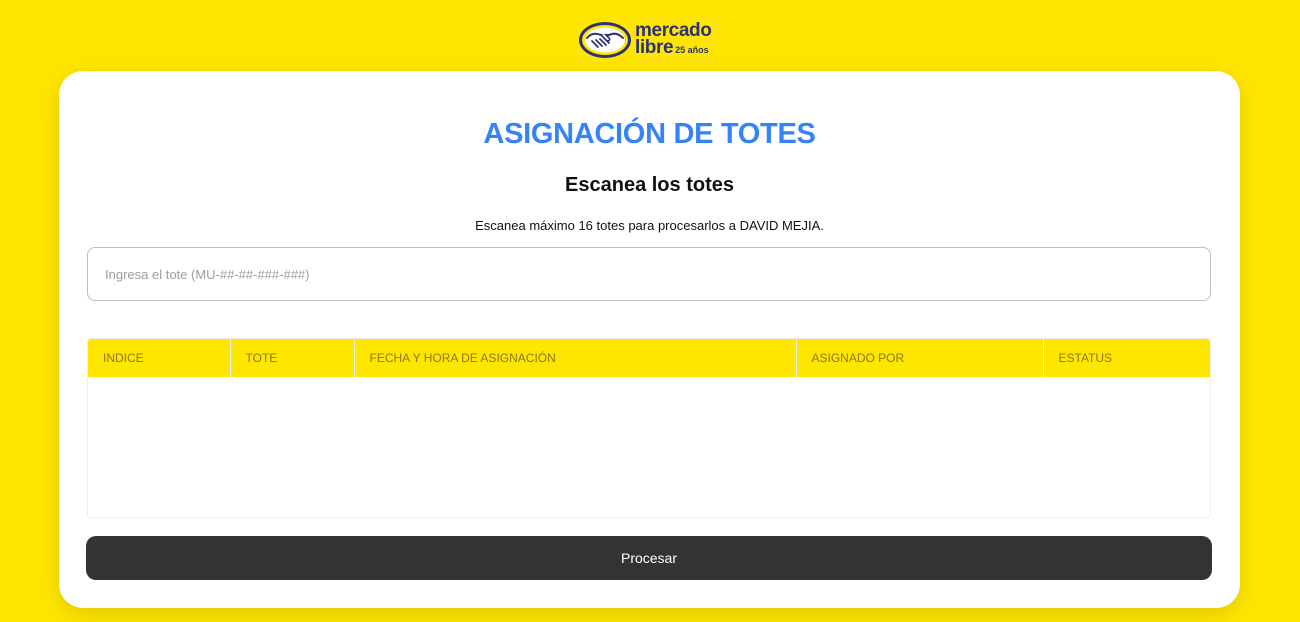 Image resolution: width=1300 pixels, height=622 pixels. Describe the element at coordinates (654, 47) in the screenshot. I see `brand-line2: libre` at that location.